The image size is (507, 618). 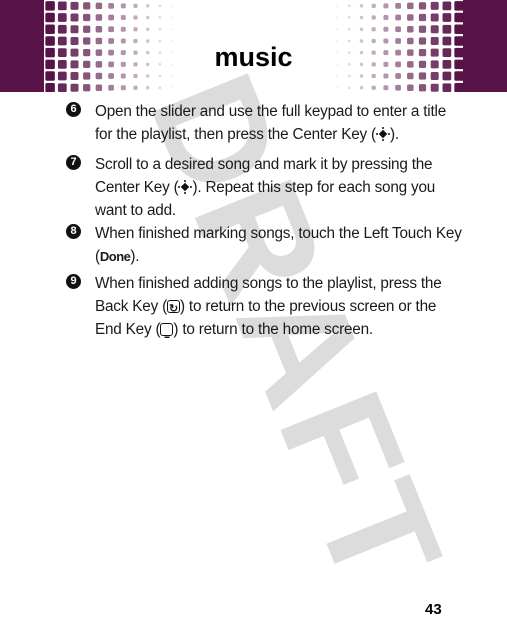 I want to click on step-text-segment: ) to return to the home screen., so click(x=273, y=329).